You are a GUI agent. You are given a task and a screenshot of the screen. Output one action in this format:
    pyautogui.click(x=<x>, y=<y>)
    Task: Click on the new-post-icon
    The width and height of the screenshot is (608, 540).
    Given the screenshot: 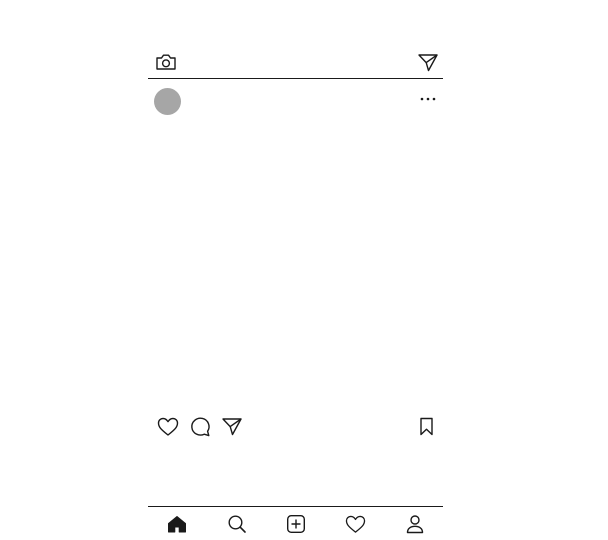 What is the action you would take?
    pyautogui.click(x=296, y=524)
    